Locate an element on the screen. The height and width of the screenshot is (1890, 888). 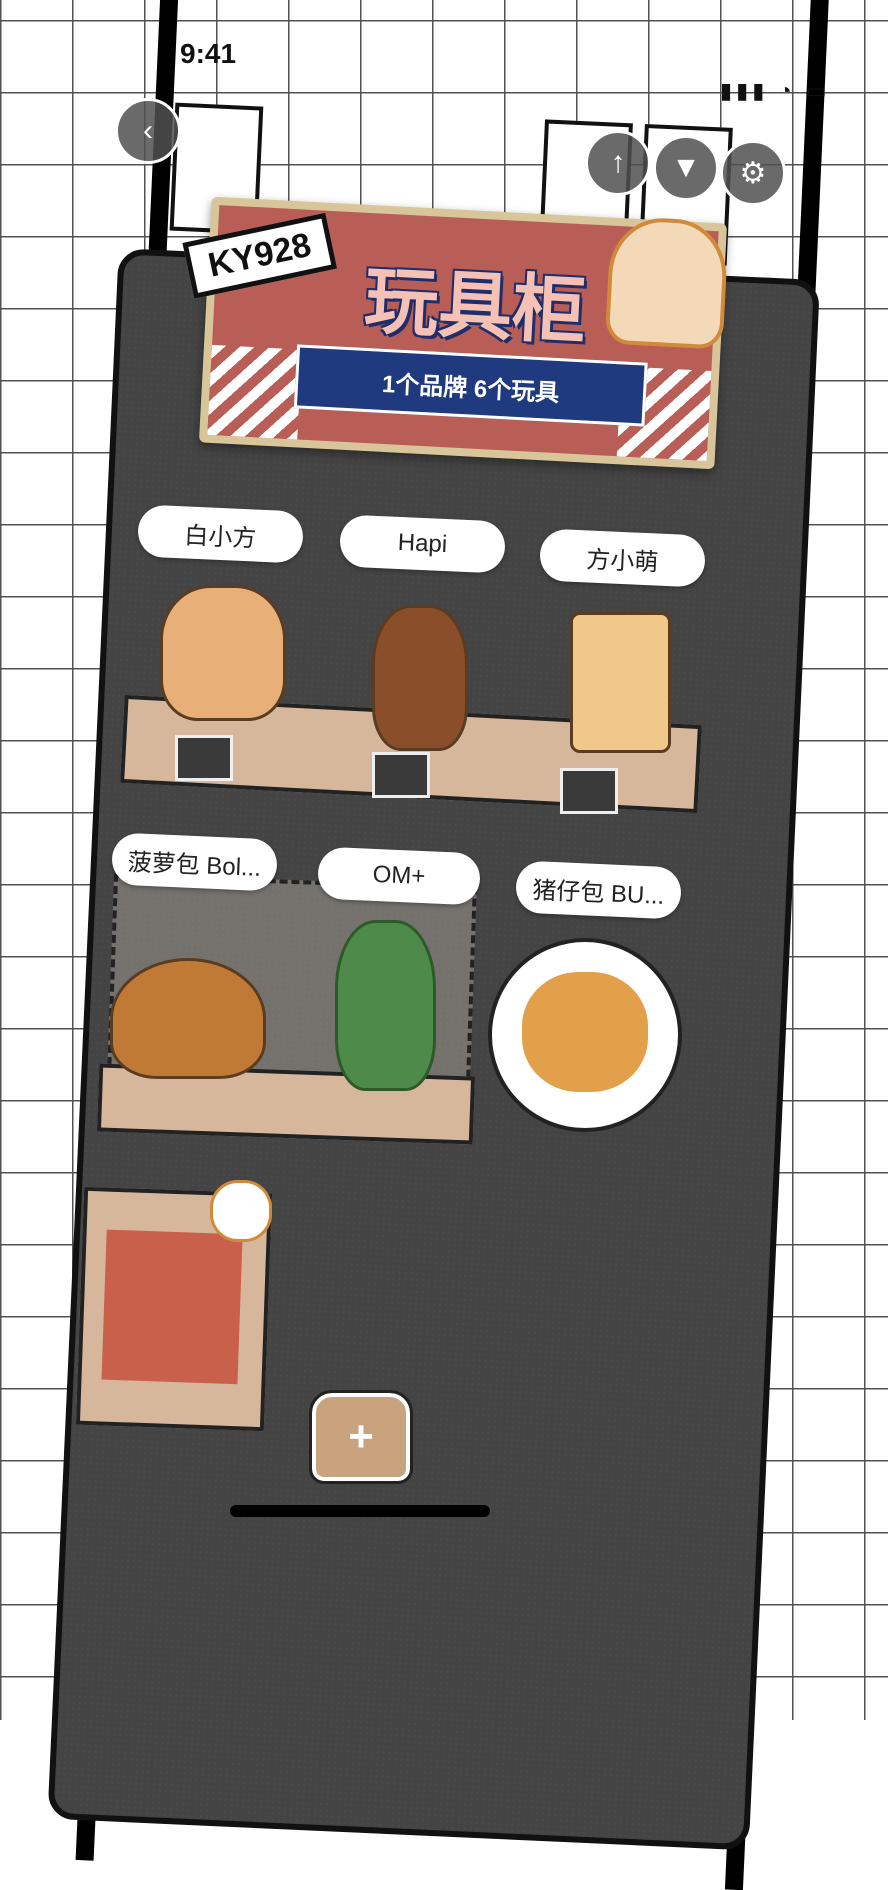
upload-icon: ↑ is located at coordinates (618, 162).